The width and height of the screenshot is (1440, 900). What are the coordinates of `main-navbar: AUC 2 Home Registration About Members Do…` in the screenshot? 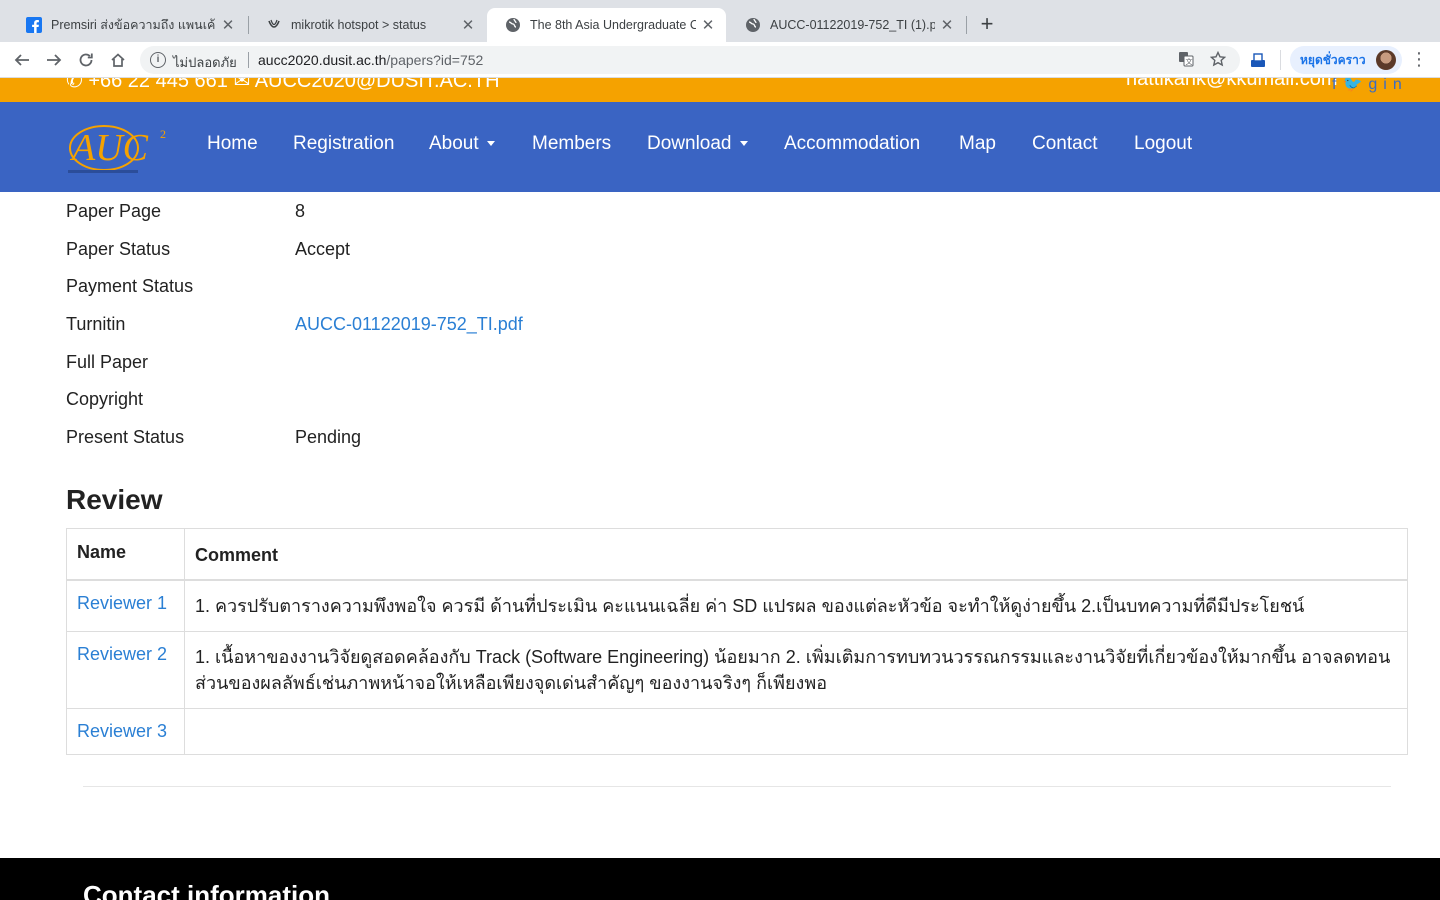 It's located at (720, 147).